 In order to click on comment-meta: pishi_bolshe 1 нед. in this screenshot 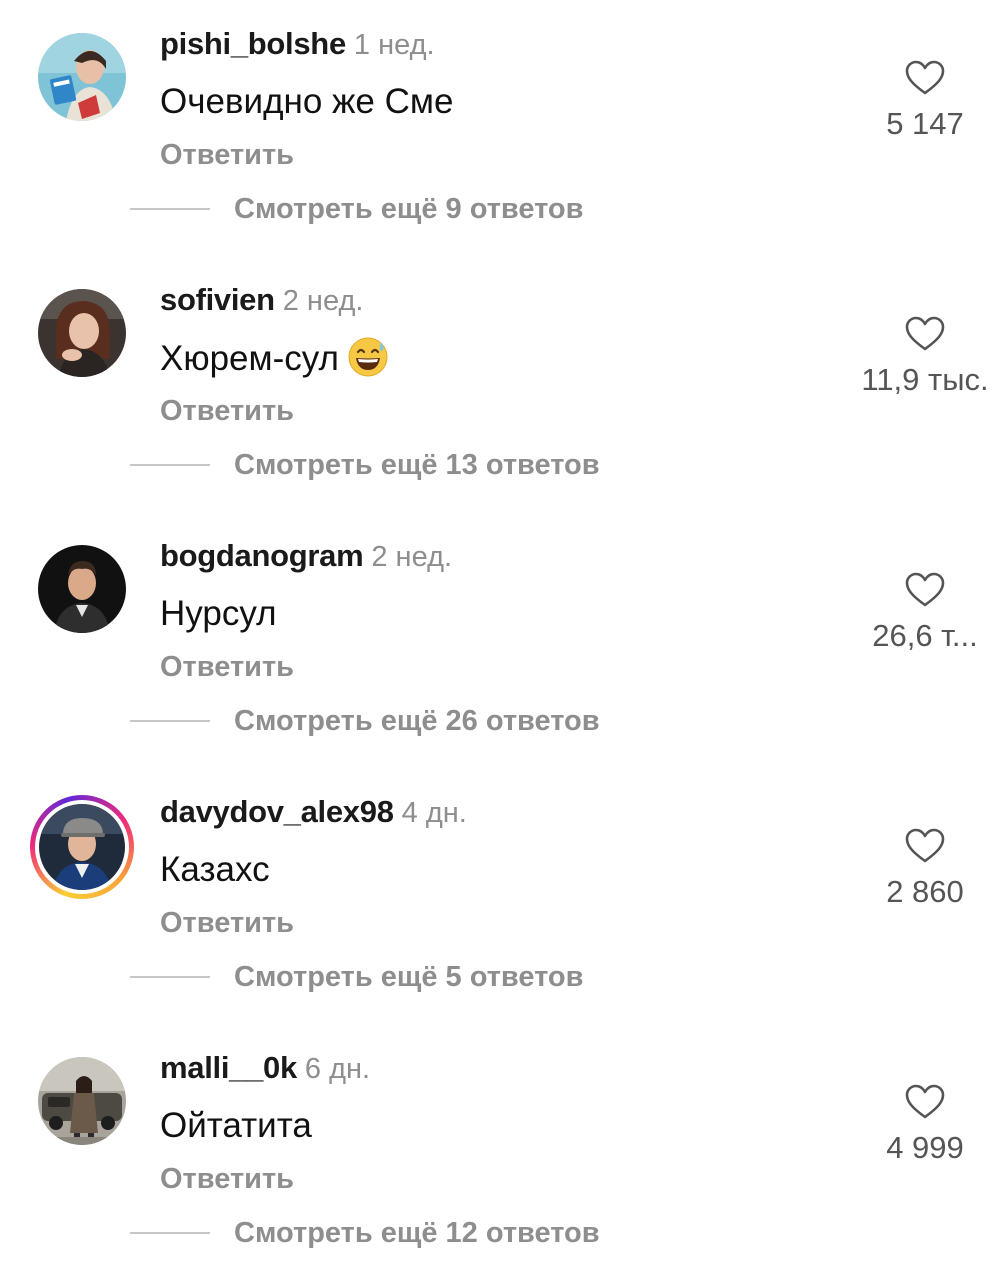, I will do `click(297, 44)`.